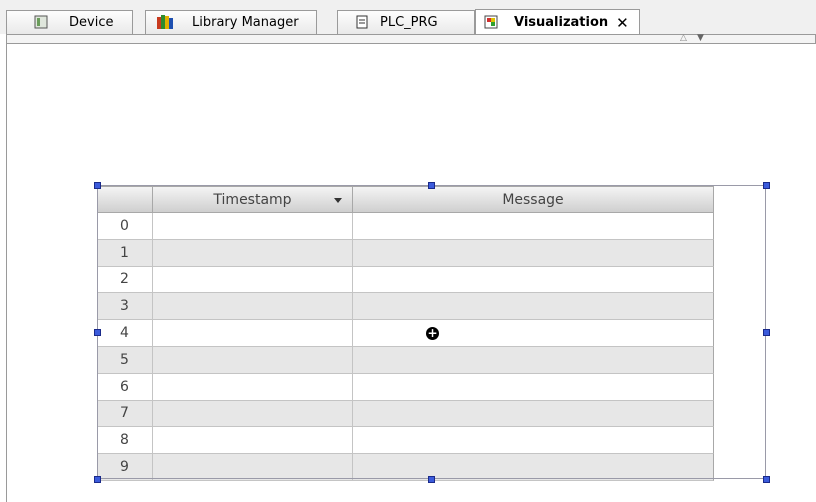 This screenshot has height=502, width=816. What do you see at coordinates (124, 467) in the screenshot?
I see `row-index: 9` at bounding box center [124, 467].